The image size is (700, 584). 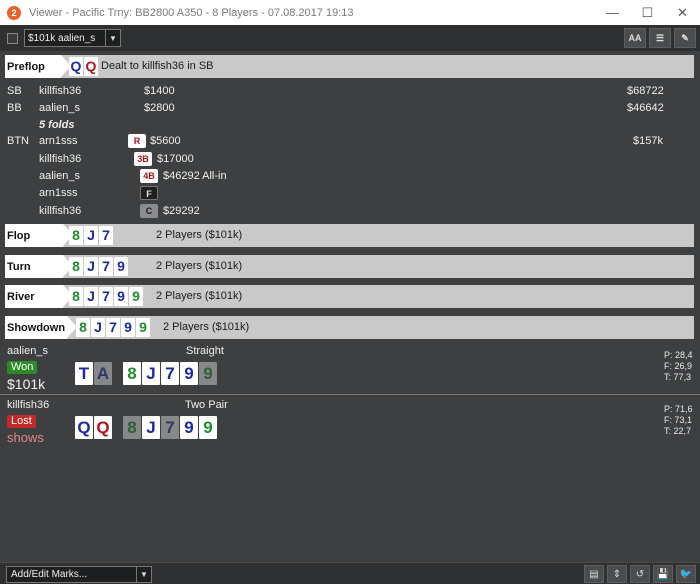 I want to click on replay-icon: ↺, so click(x=640, y=574).